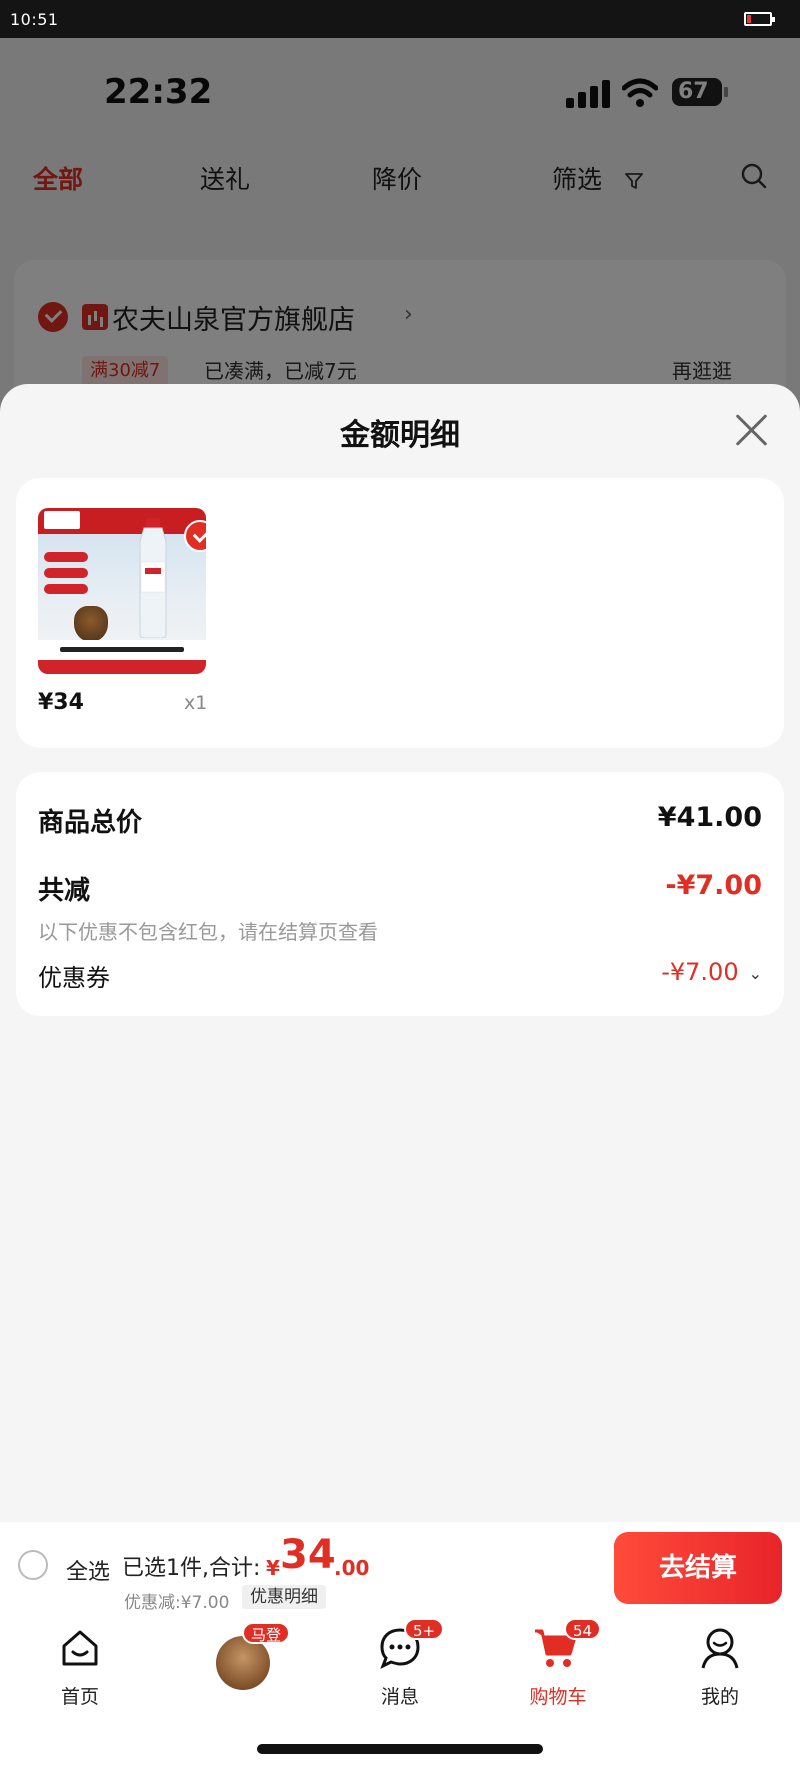 The image size is (800, 1771). I want to click on total-currency: ¥, so click(273, 1568).